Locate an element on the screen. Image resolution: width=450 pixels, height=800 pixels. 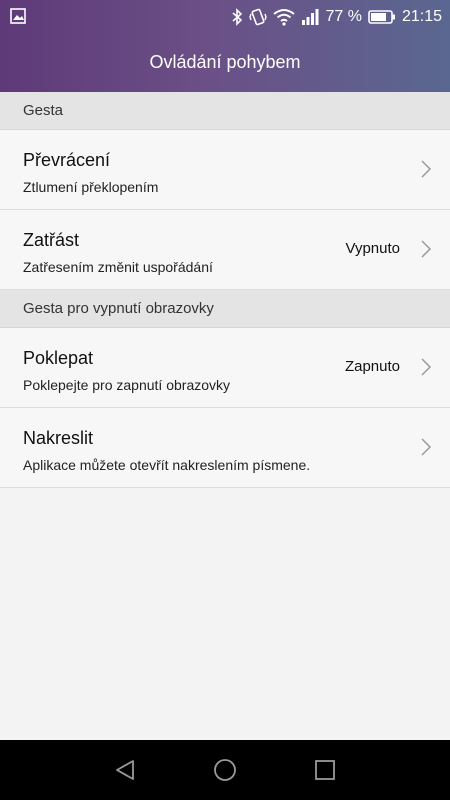
page-title: Ovládání pohybem is located at coordinates (225, 62).